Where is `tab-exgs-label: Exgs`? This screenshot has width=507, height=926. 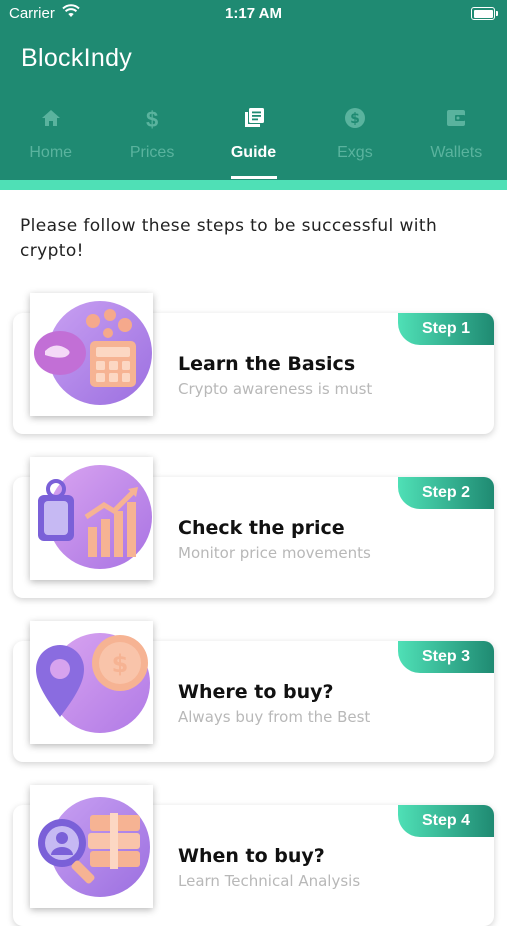 tab-exgs-label: Exgs is located at coordinates (355, 152).